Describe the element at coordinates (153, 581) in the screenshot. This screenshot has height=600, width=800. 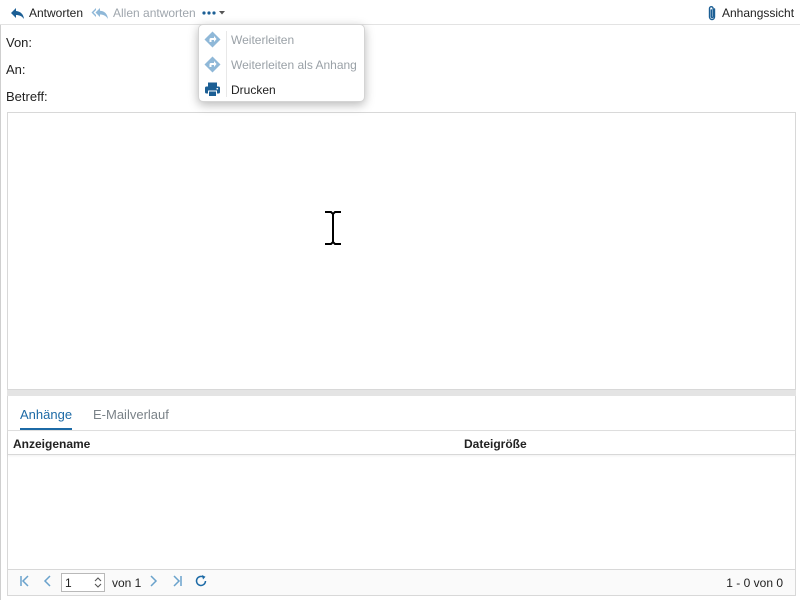
I see `next-page-icon` at that location.